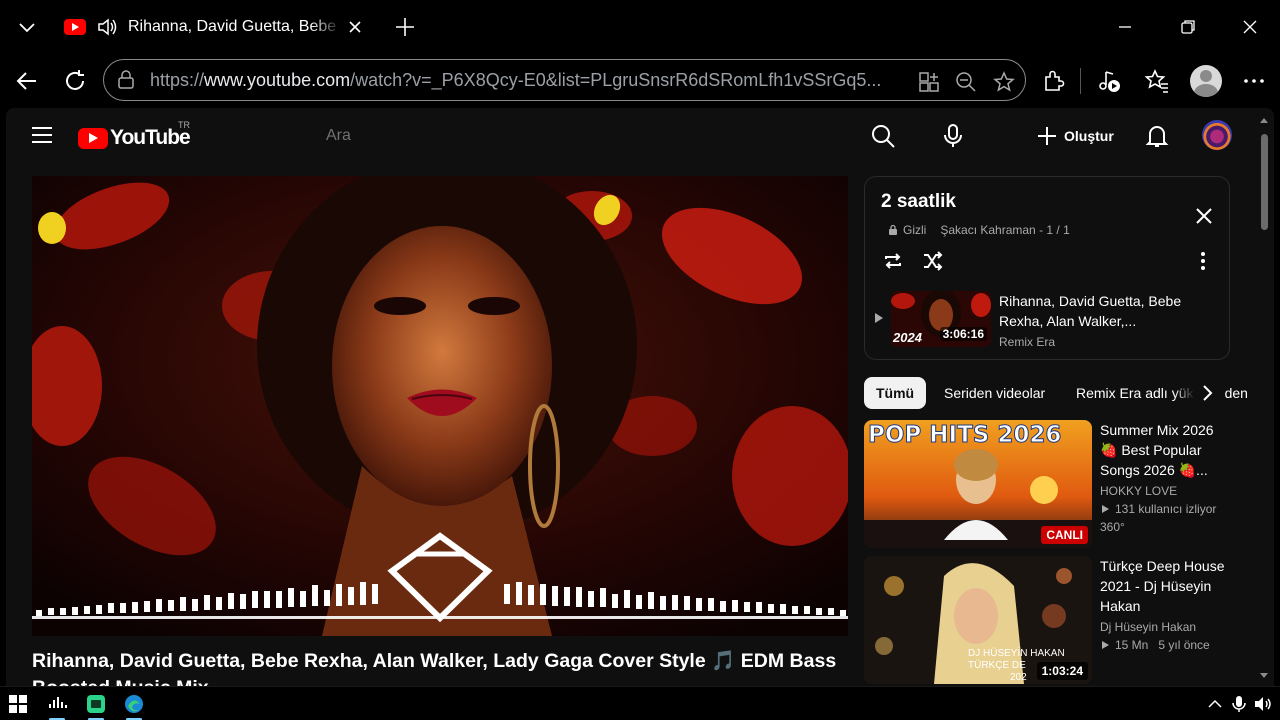  I want to click on recommendation-thumbnail: POP HITS 2026 CANLI, so click(978, 484).